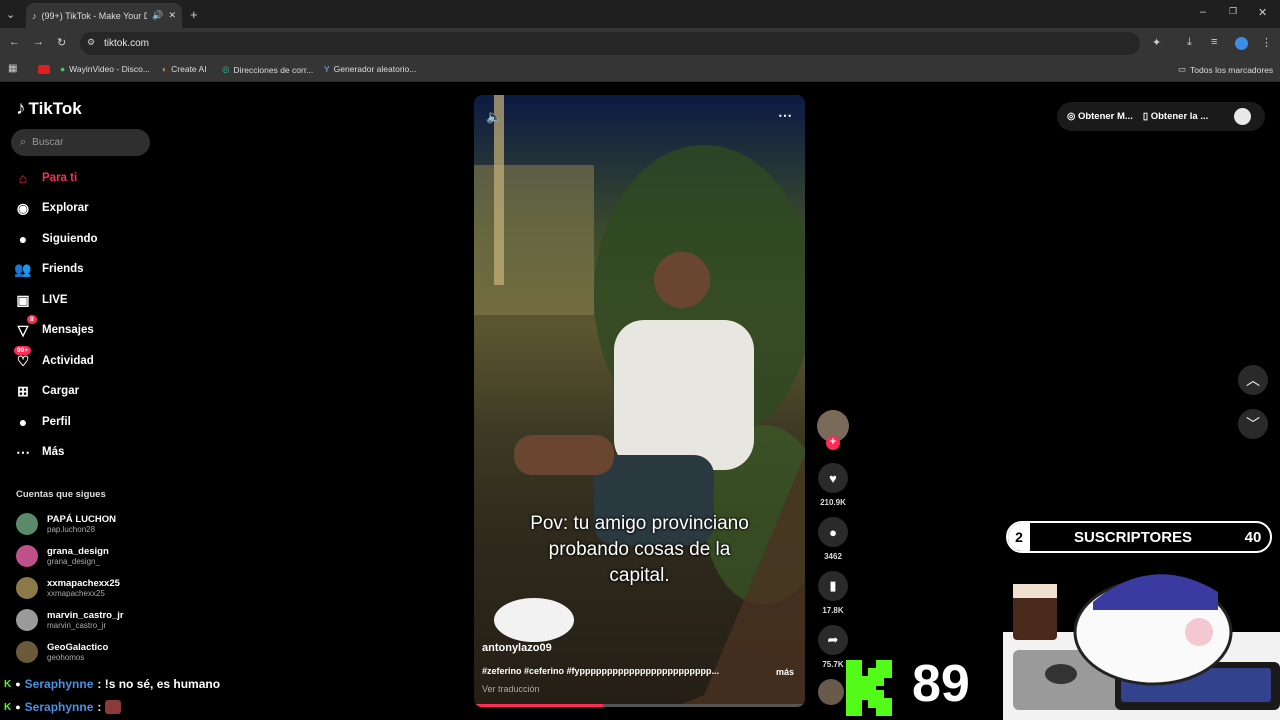 This screenshot has width=1280, height=720. Describe the element at coordinates (1214, 42) in the screenshot. I see `media-control-icon: ≡` at that location.